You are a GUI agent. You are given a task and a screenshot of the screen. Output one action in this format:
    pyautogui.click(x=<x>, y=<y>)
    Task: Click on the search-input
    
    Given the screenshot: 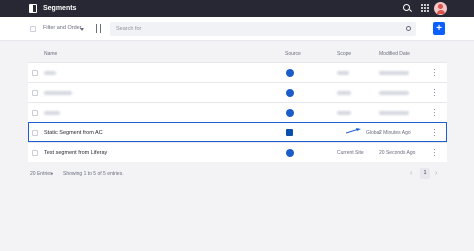 What is the action you would take?
    pyautogui.click(x=263, y=29)
    